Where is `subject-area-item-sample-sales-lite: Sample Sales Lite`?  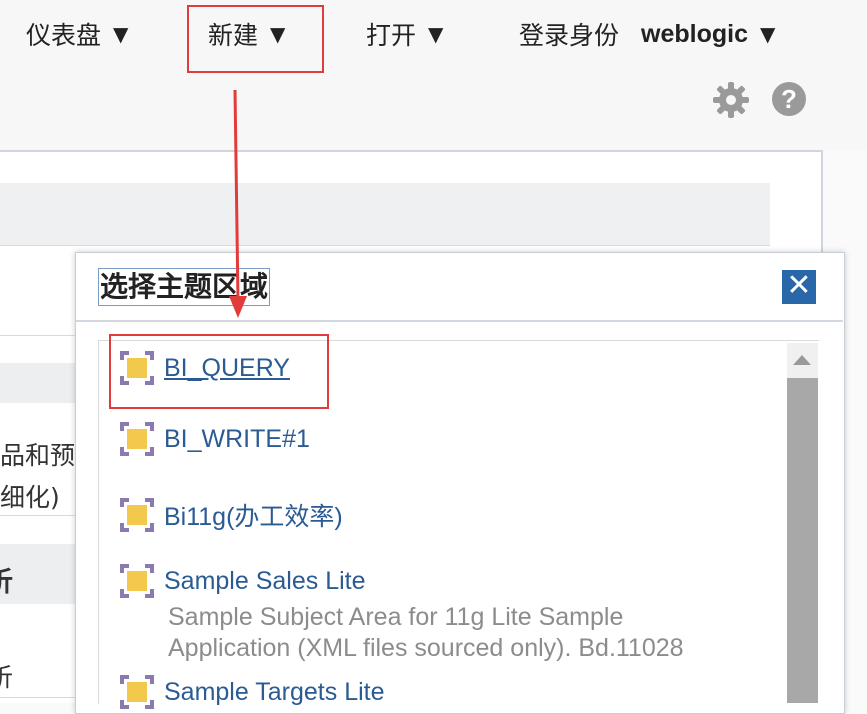
subject-area-item-sample-sales-lite: Sample Sales Lite is located at coordinates (243, 581).